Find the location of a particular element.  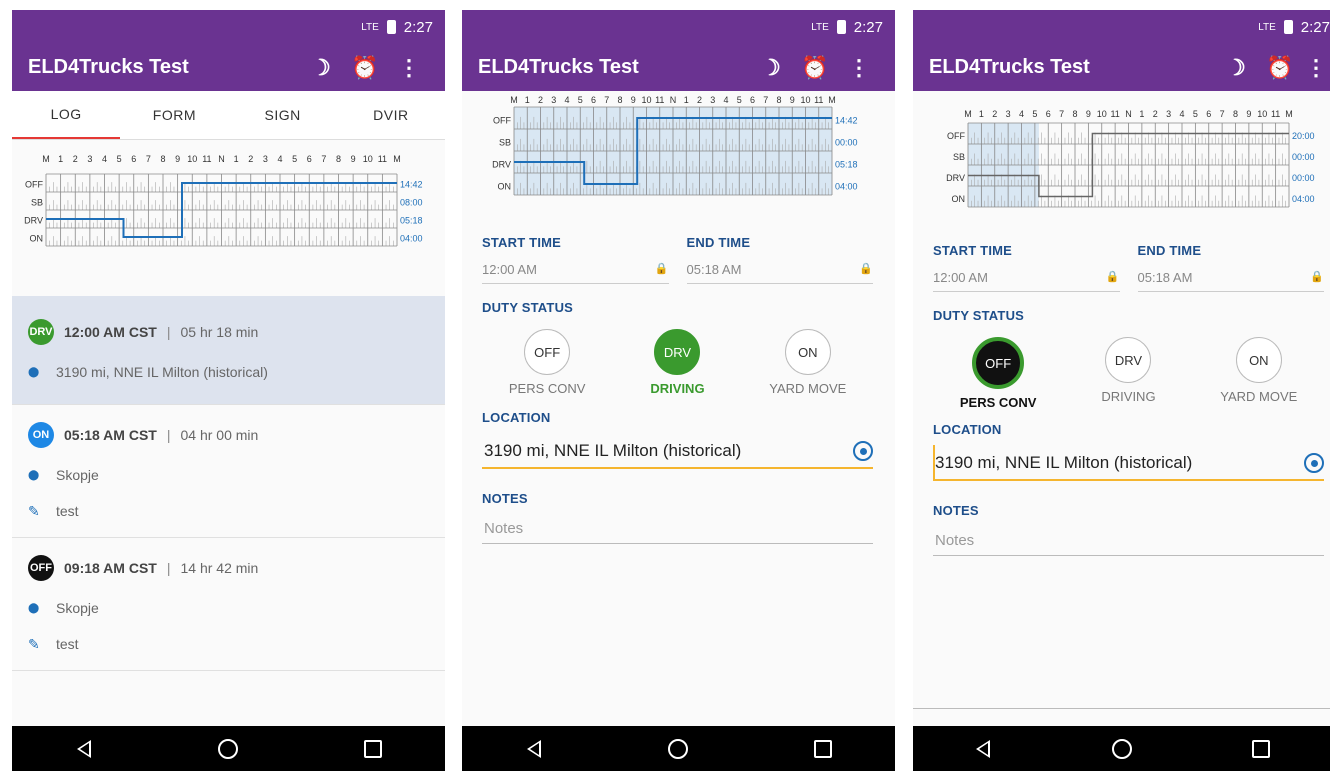

duty-on-label: YARD MOVE is located at coordinates (808, 388).